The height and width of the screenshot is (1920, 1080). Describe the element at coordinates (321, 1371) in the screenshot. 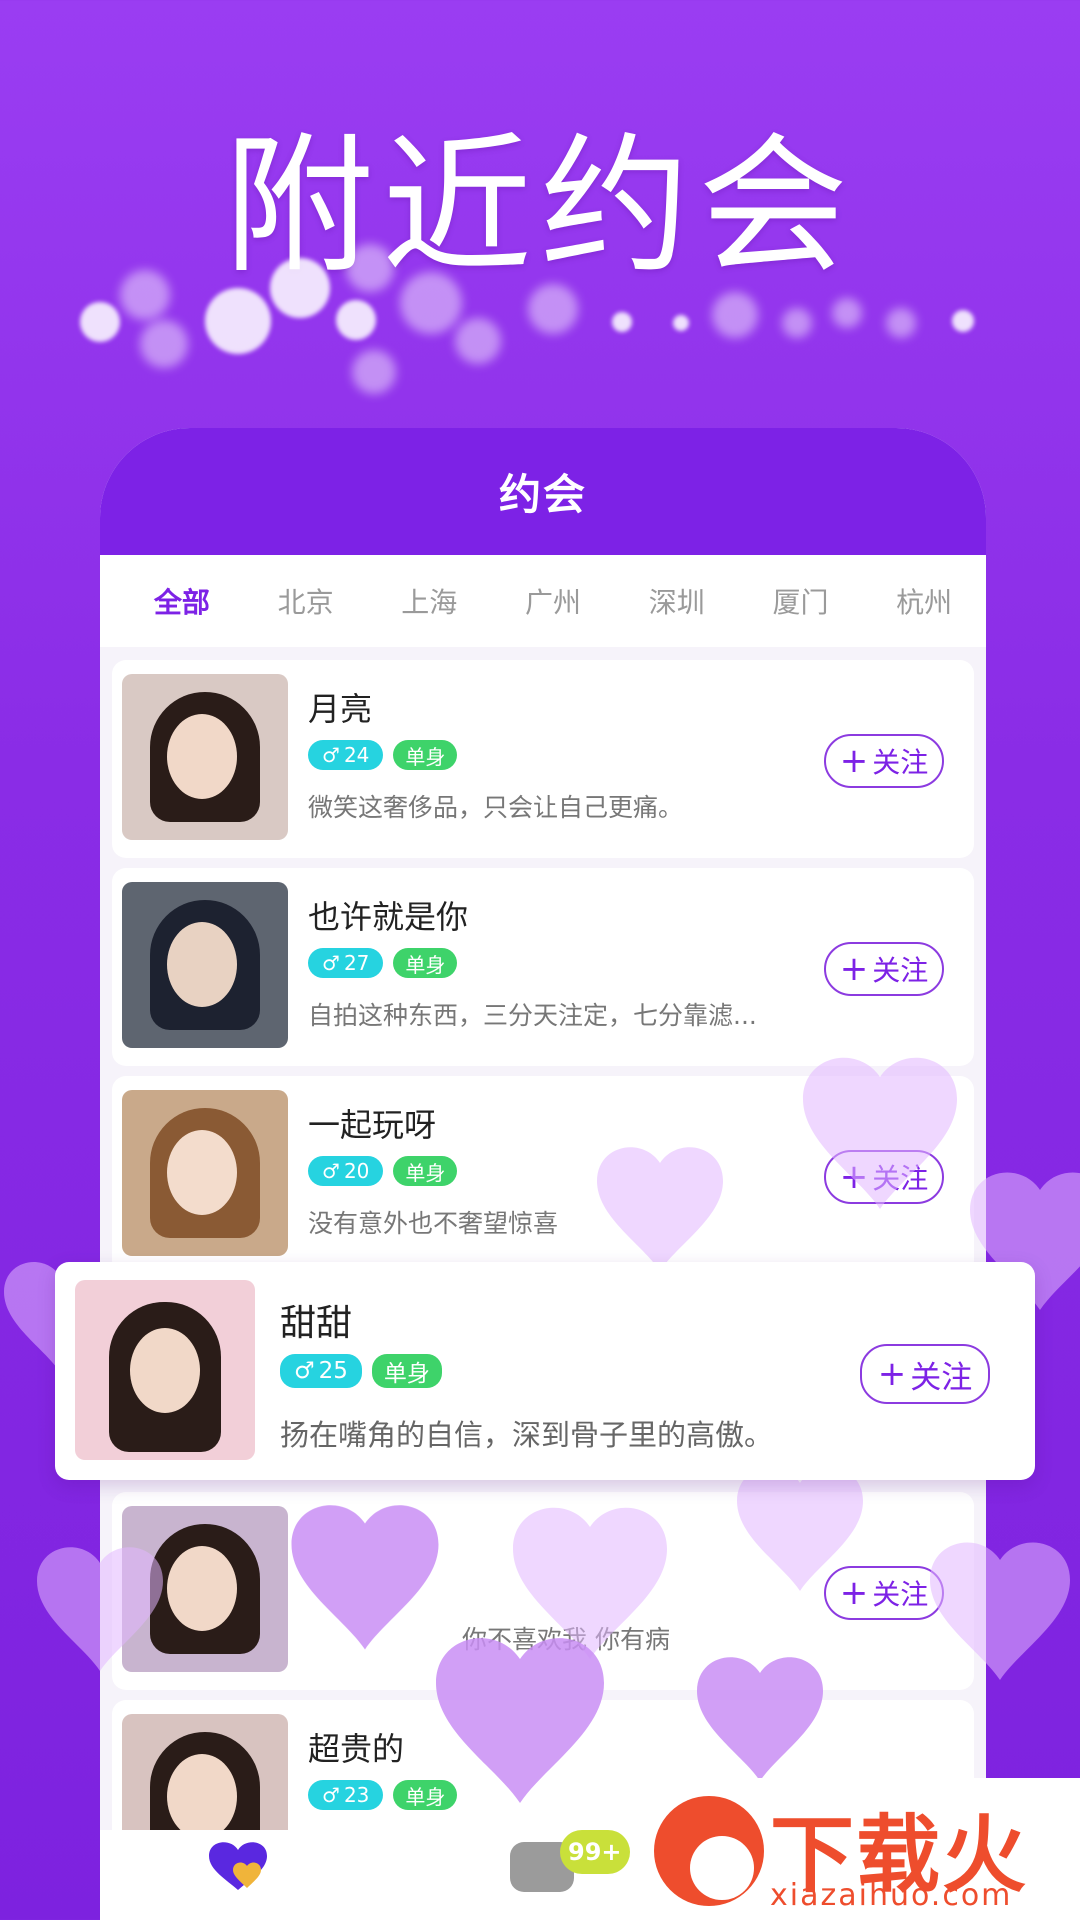

I see `age-badge: ♂ 25` at that location.